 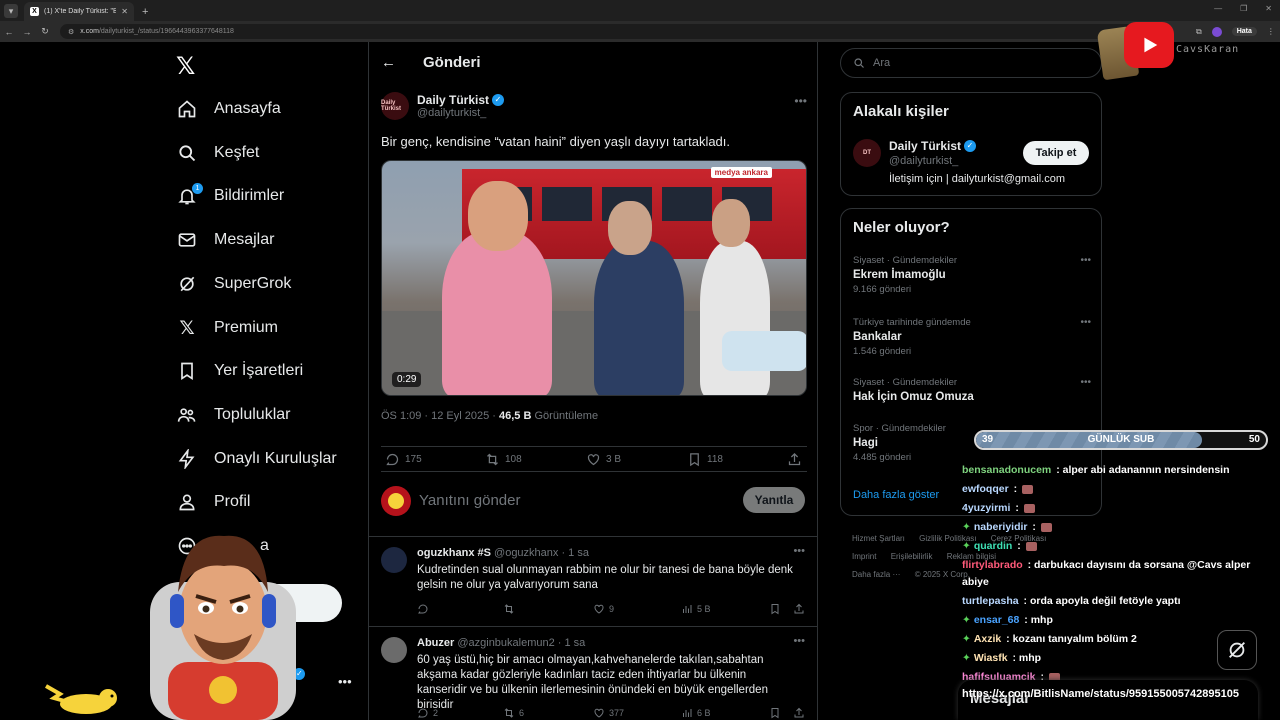 I want to click on tweet-more-icon: •••, so click(x=800, y=101).